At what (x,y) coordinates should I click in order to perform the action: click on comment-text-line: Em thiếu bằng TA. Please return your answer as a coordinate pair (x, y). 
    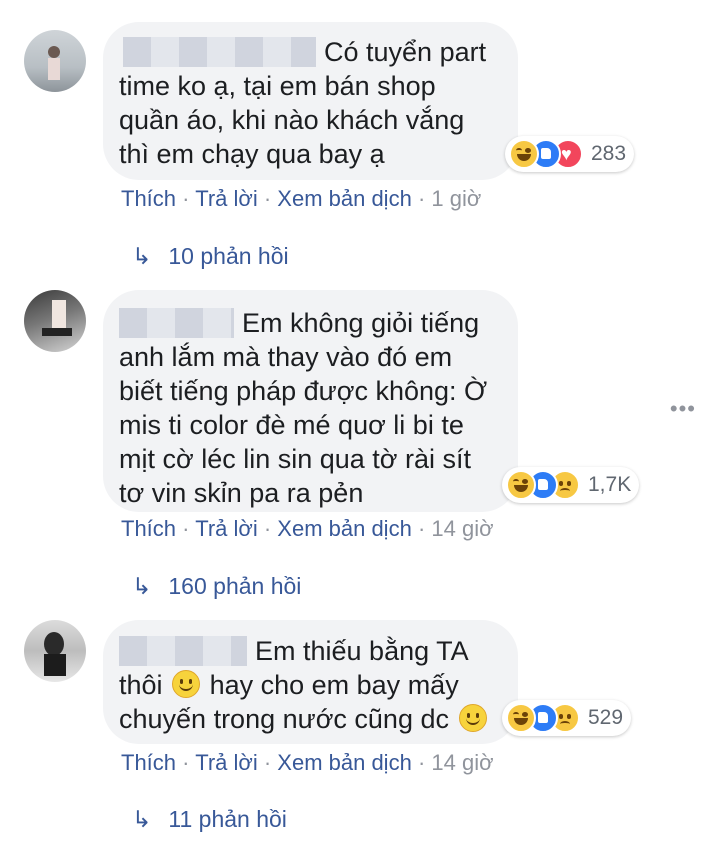
    Looking at the image, I should click on (362, 651).